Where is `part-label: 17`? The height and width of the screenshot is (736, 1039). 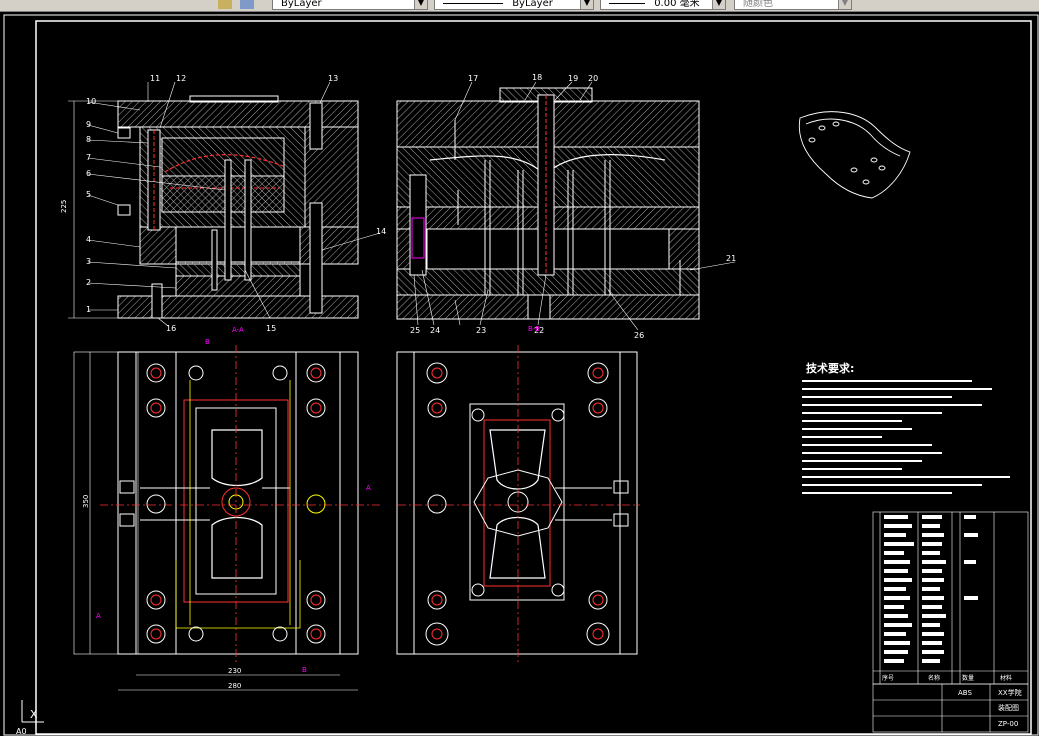
part-label: 17 is located at coordinates (473, 78).